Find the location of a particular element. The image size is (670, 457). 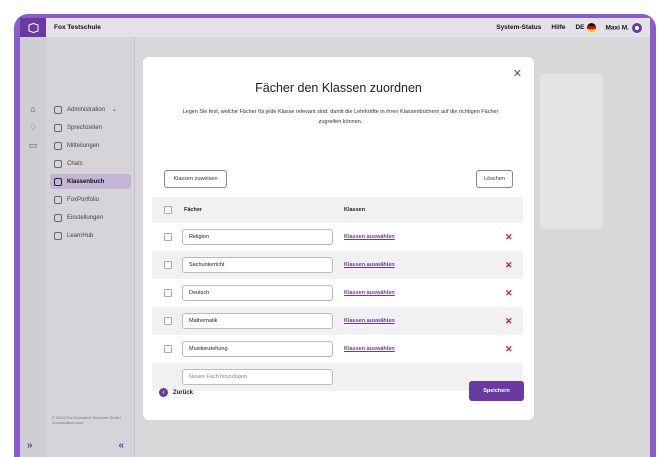

table-row: Religion Klassen auswählen ✕ is located at coordinates (337, 237).